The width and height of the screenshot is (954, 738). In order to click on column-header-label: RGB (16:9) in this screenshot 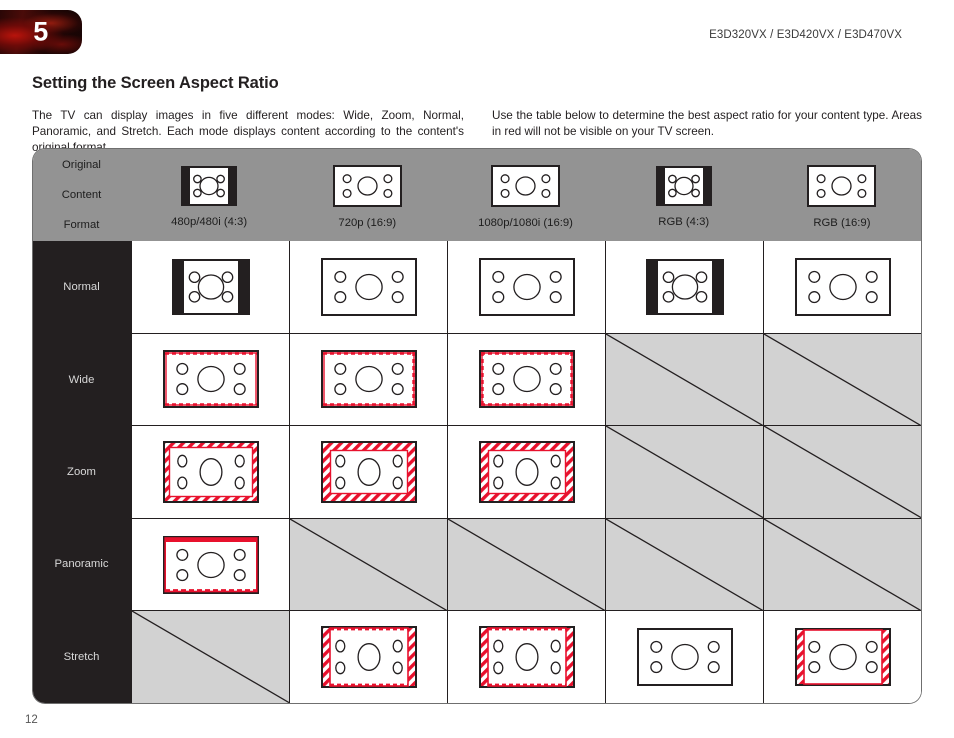, I will do `click(842, 223)`.